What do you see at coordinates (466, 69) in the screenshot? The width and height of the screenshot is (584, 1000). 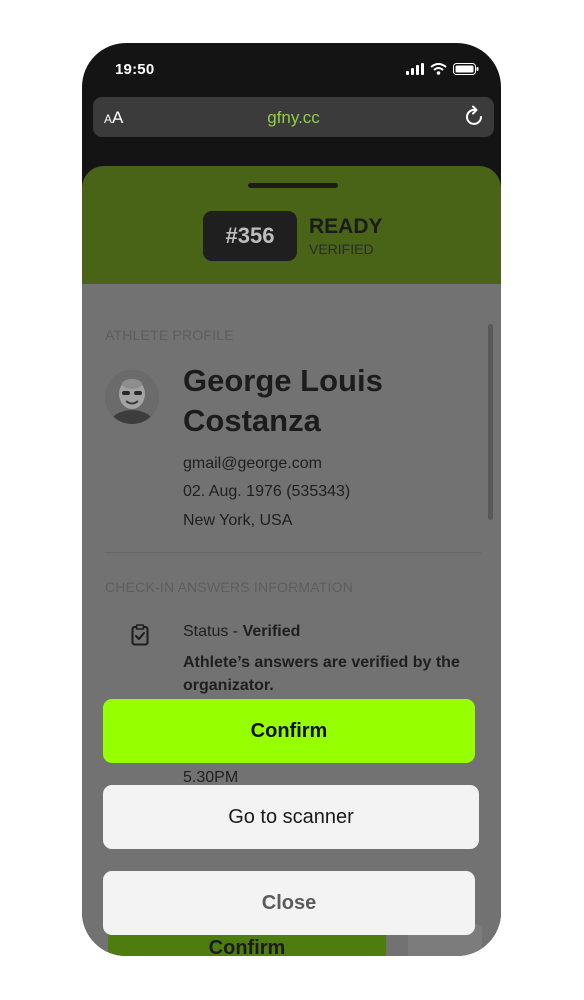 I see `battery-icon` at bounding box center [466, 69].